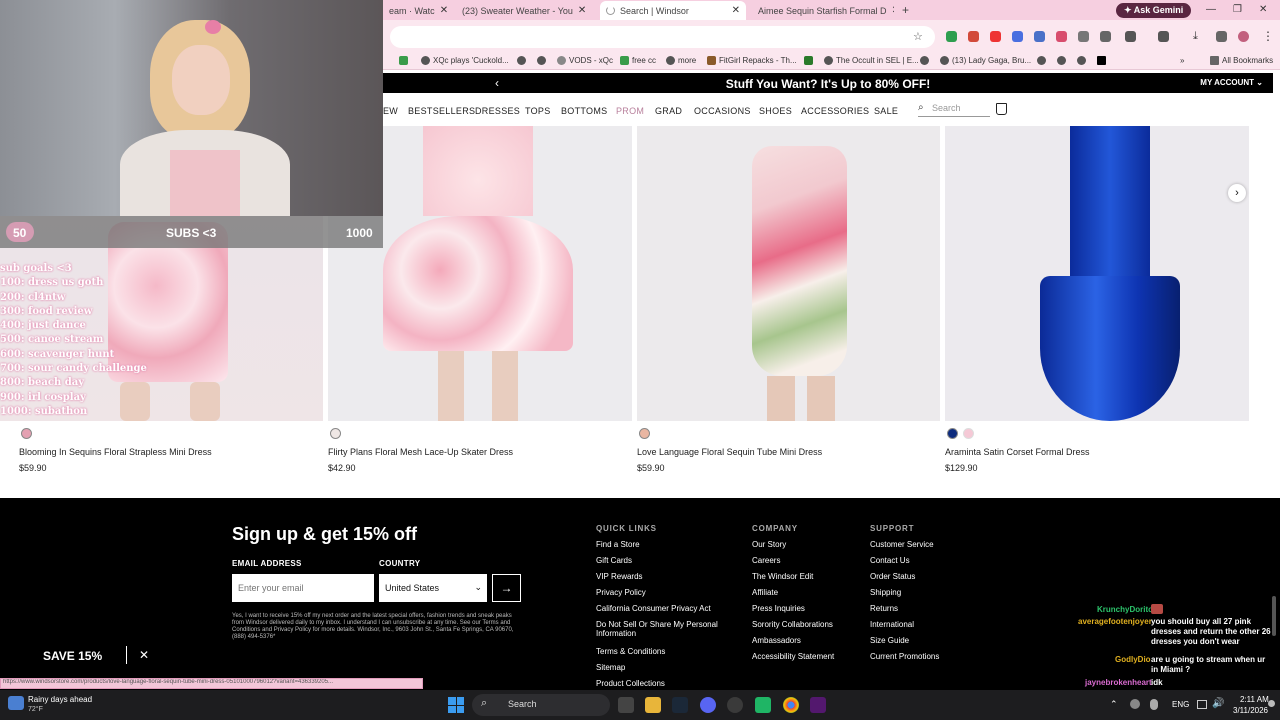  What do you see at coordinates (735, 705) in the screenshot?
I see `obs-icon` at bounding box center [735, 705].